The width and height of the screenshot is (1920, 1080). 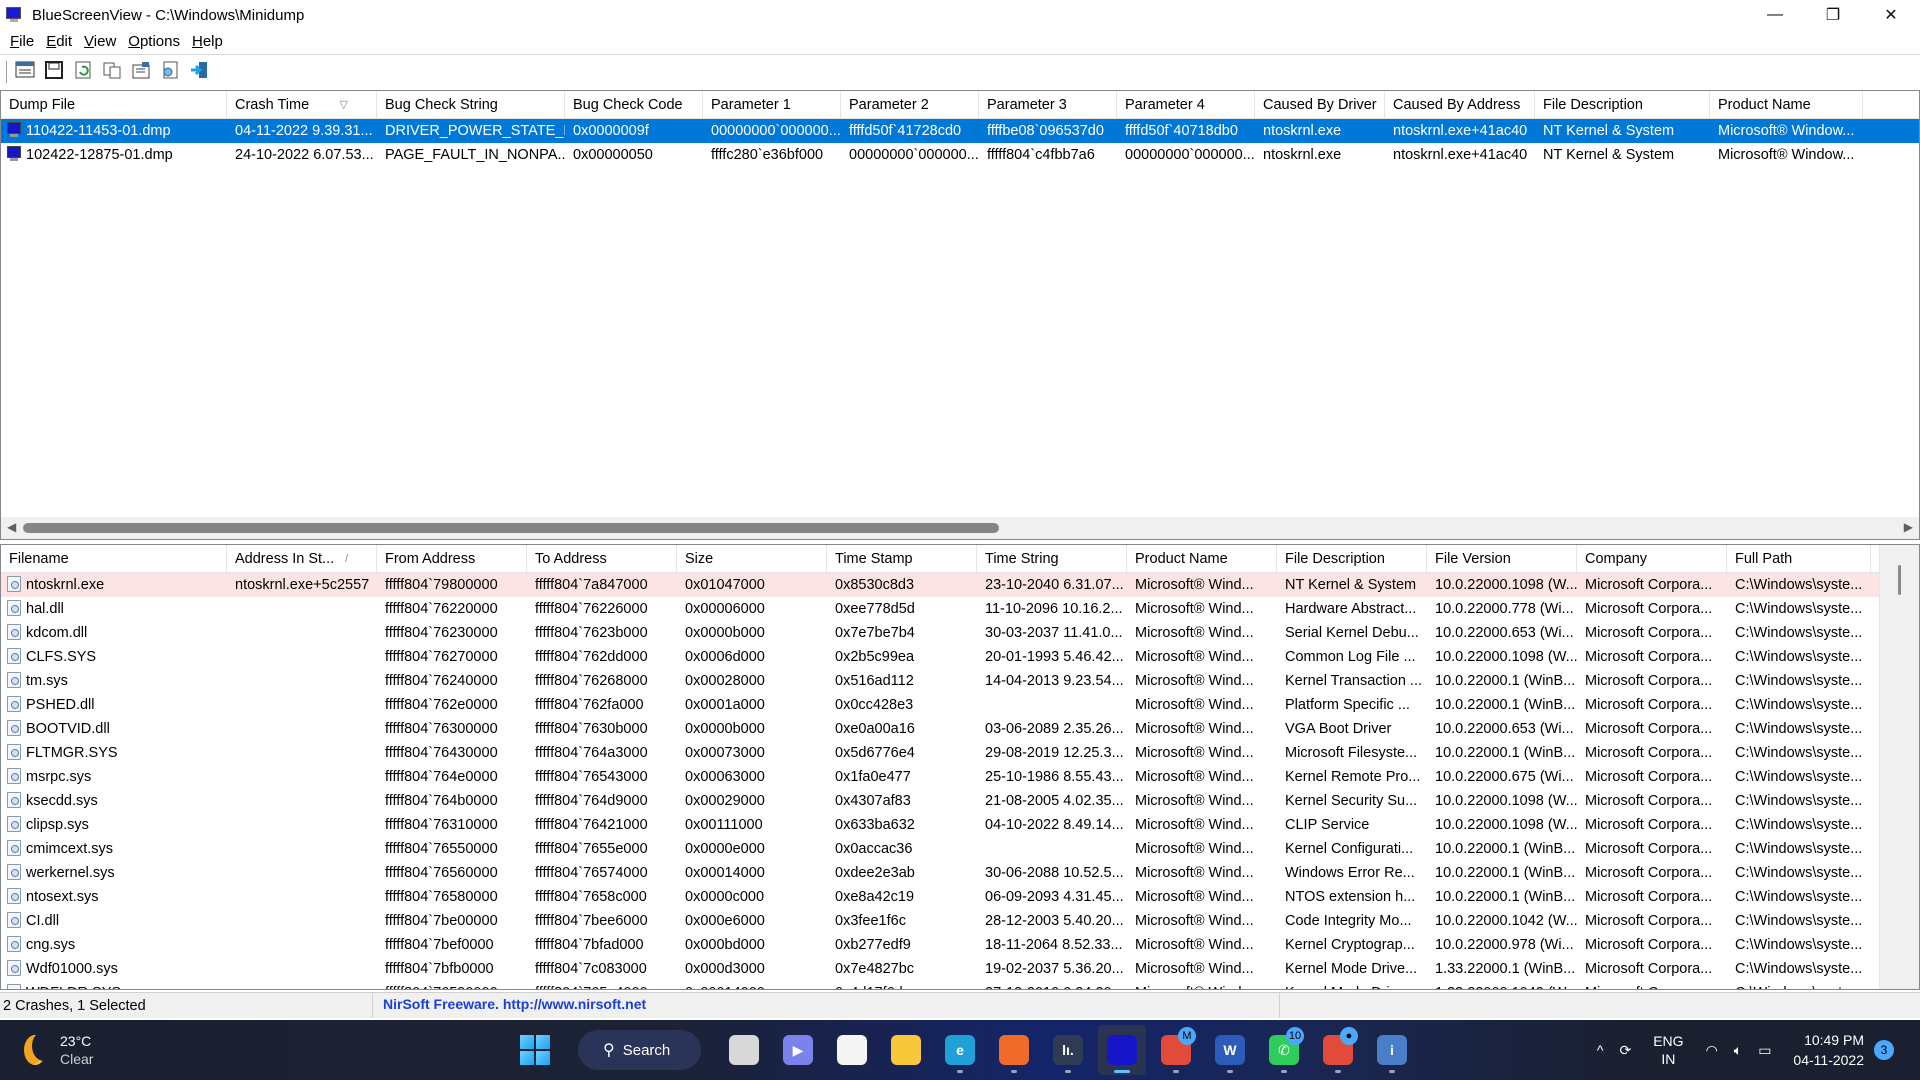 I want to click on taskbar-app-chrome-profile-m: M, so click(x=1176, y=1050).